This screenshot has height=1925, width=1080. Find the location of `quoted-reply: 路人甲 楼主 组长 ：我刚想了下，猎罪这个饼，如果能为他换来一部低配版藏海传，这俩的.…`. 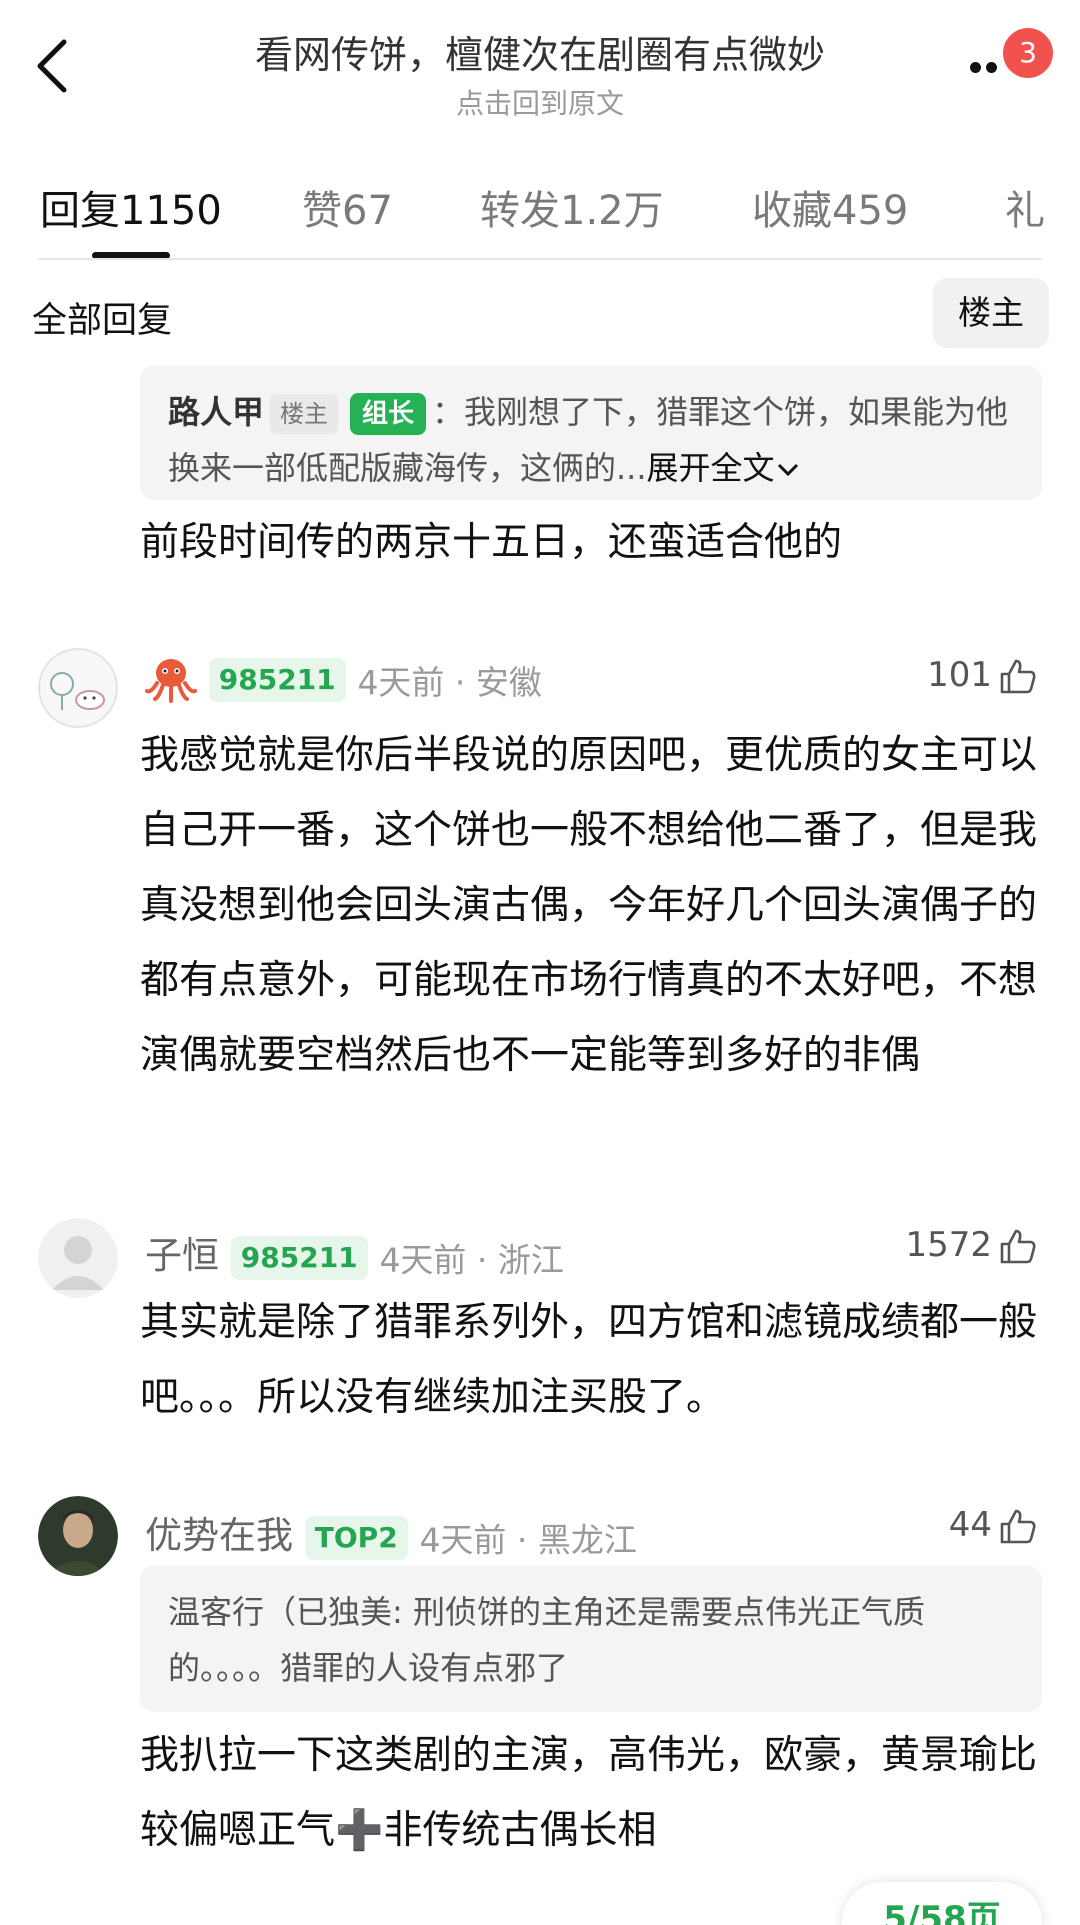

quoted-reply: 路人甲 楼主 组长 ：我刚想了下，猎罪这个饼，如果能为他换来一部低配版藏海传，这俩的.… is located at coordinates (591, 433).